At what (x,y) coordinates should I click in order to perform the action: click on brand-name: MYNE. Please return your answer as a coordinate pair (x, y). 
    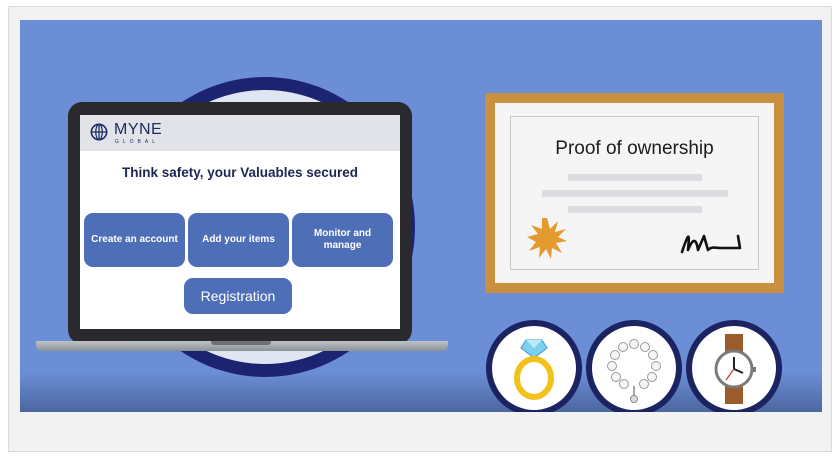
    Looking at the image, I should click on (138, 129).